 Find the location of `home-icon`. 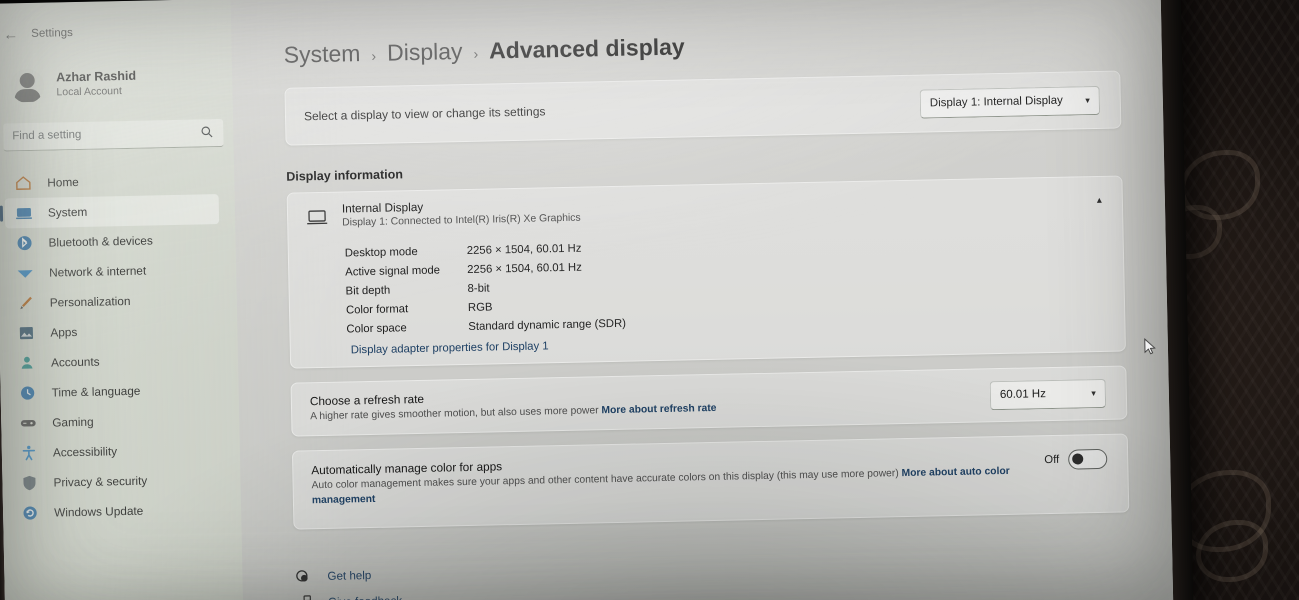

home-icon is located at coordinates (23, 183).